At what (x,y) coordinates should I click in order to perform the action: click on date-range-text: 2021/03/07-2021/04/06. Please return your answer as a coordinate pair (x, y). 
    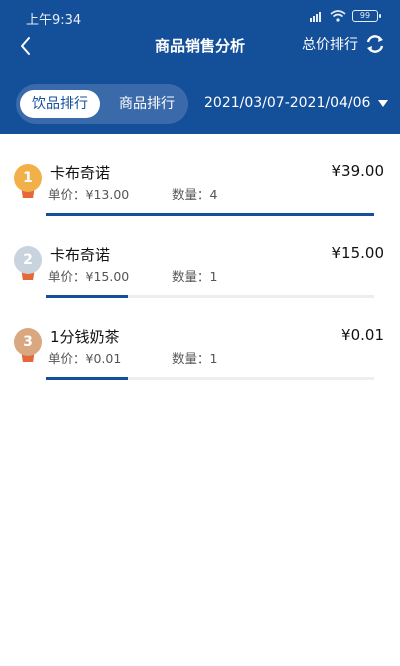
    Looking at the image, I should click on (287, 103).